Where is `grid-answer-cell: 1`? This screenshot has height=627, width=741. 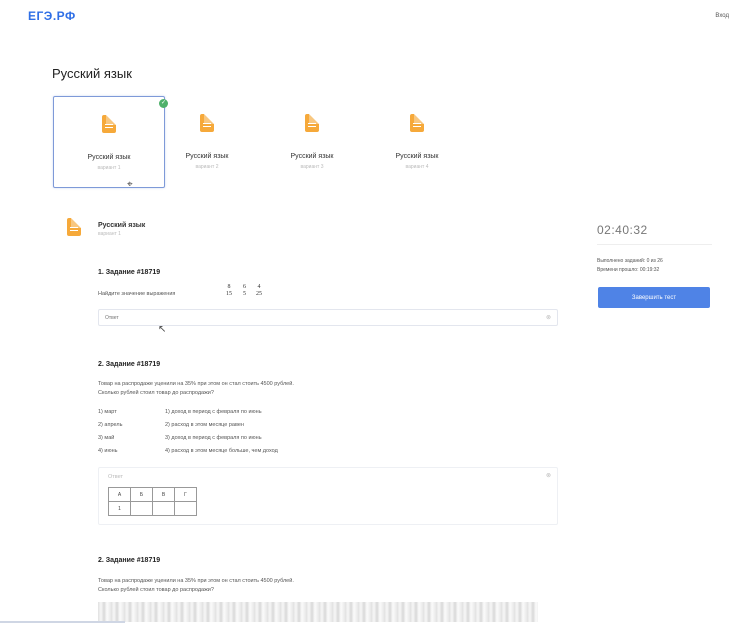 grid-answer-cell: 1 is located at coordinates (119, 508).